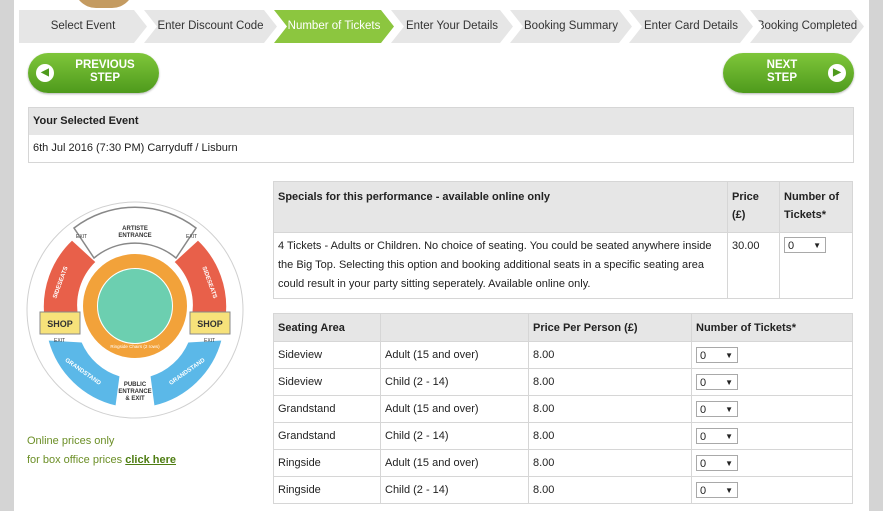 This screenshot has width=883, height=511. I want to click on next-step-button: NEXT STEP ▶, so click(788, 73).